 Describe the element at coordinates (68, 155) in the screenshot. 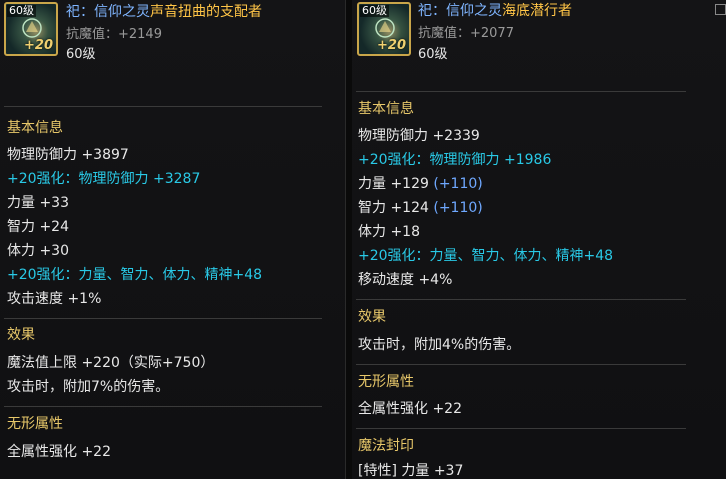

I see `stat-line: 物理防御力 +3897` at that location.